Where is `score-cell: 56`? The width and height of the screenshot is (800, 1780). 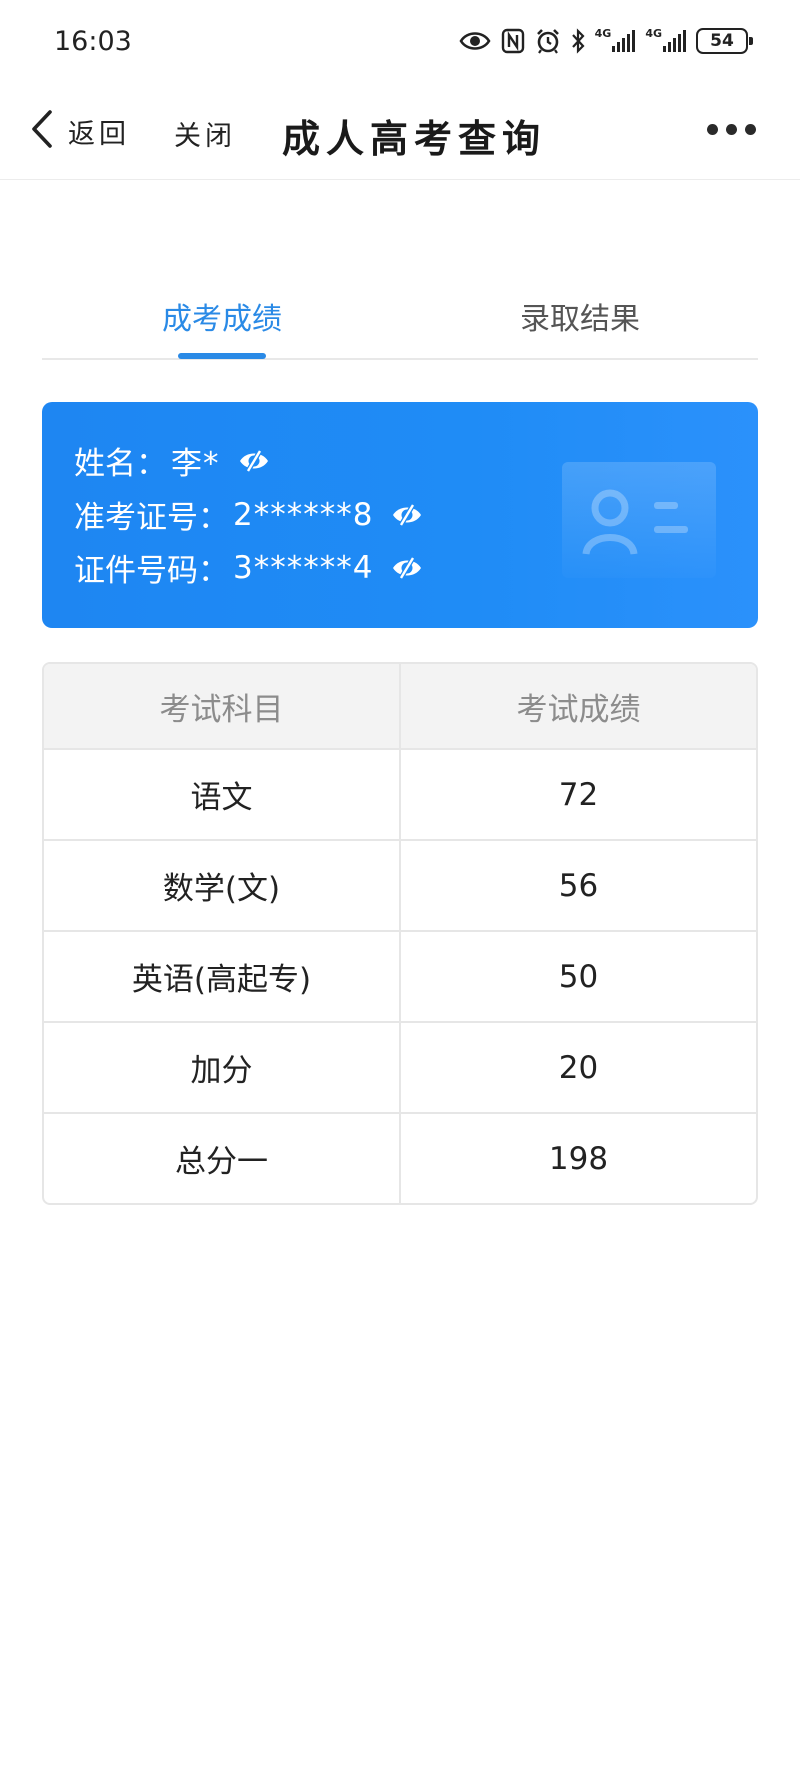 score-cell: 56 is located at coordinates (577, 885).